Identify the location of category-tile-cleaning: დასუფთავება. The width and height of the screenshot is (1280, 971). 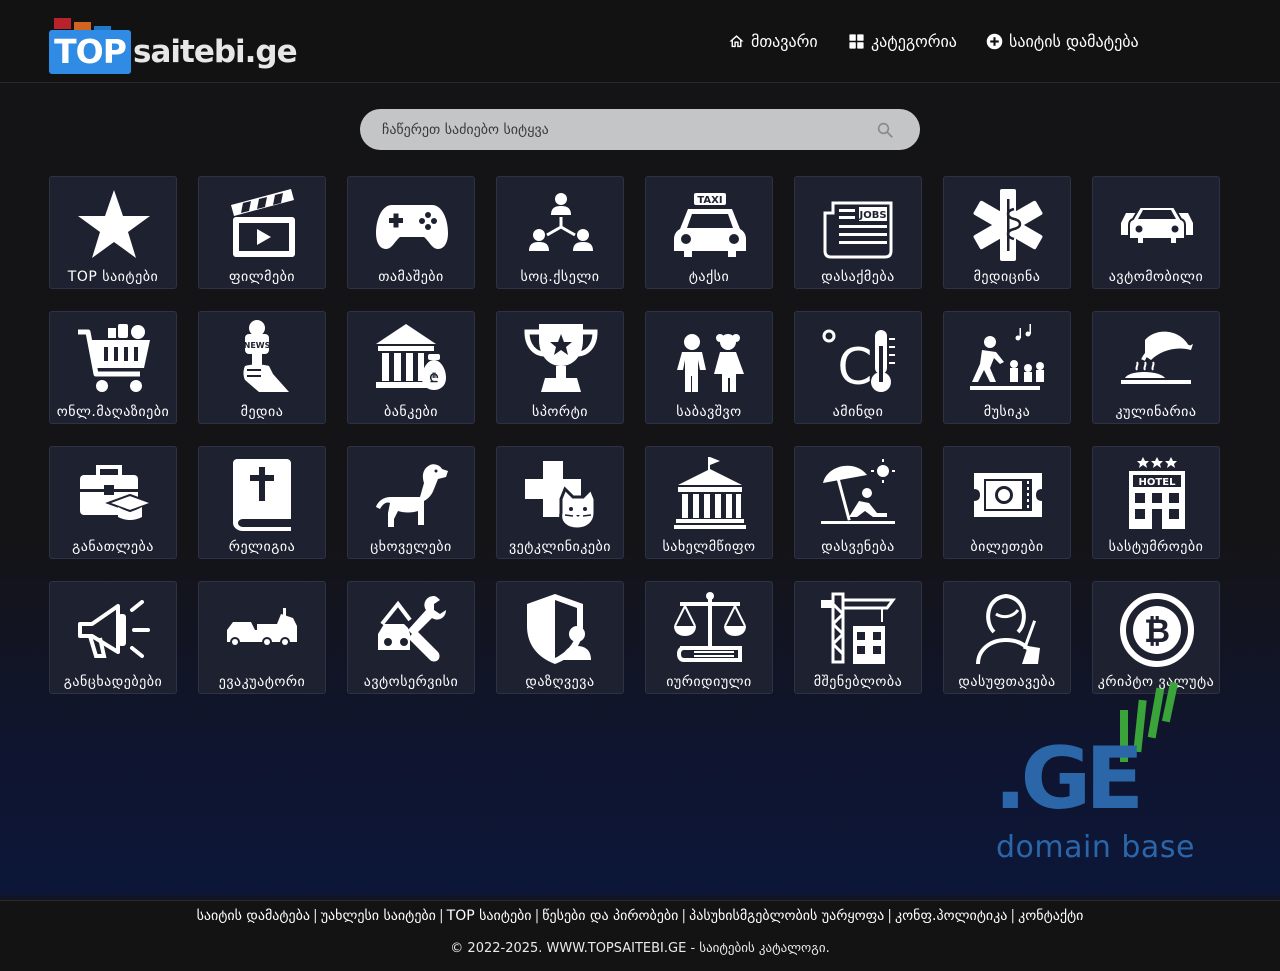
(1007, 637).